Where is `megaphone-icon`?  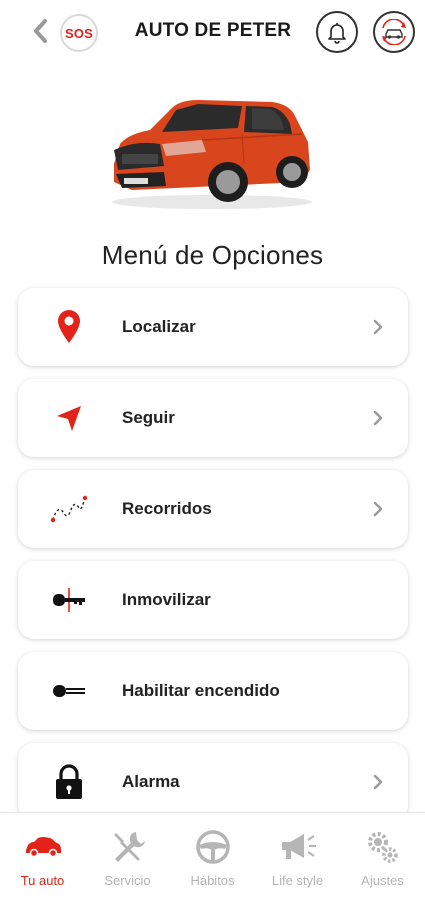 megaphone-icon is located at coordinates (298, 846).